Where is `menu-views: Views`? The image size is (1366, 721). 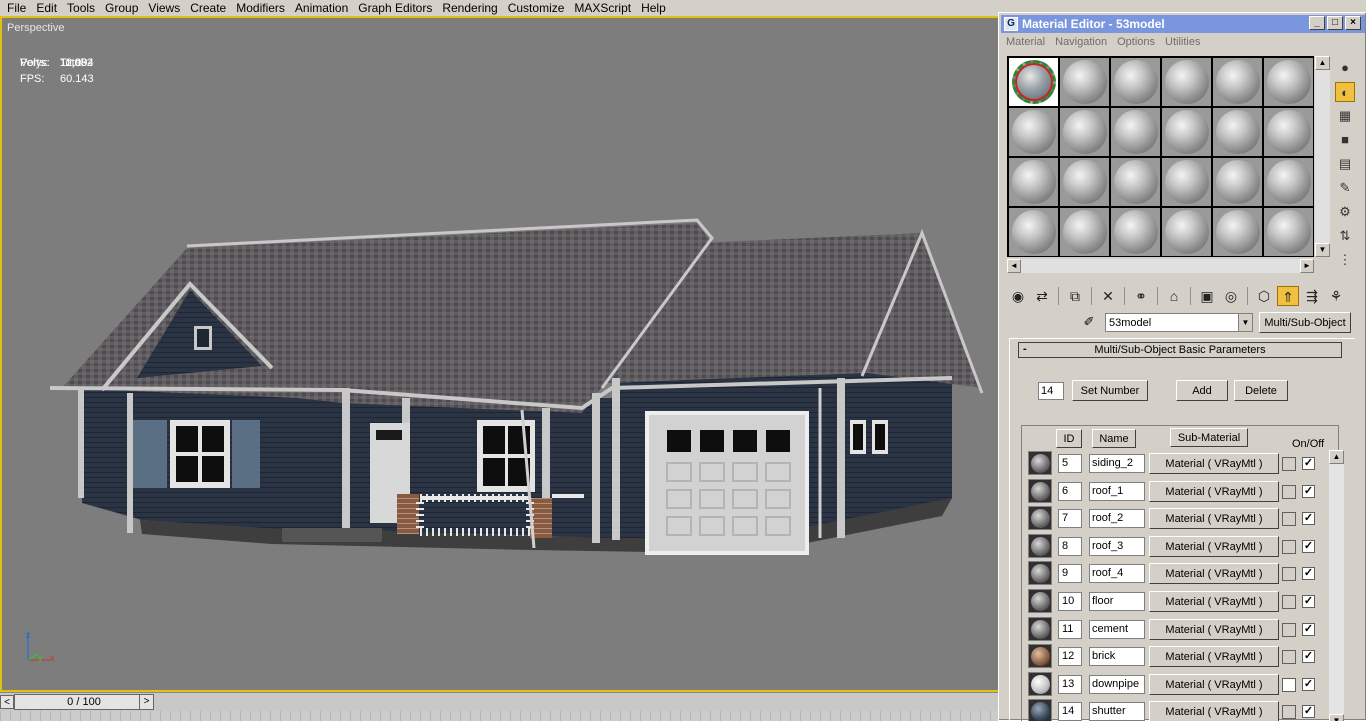 menu-views: Views is located at coordinates (164, 8).